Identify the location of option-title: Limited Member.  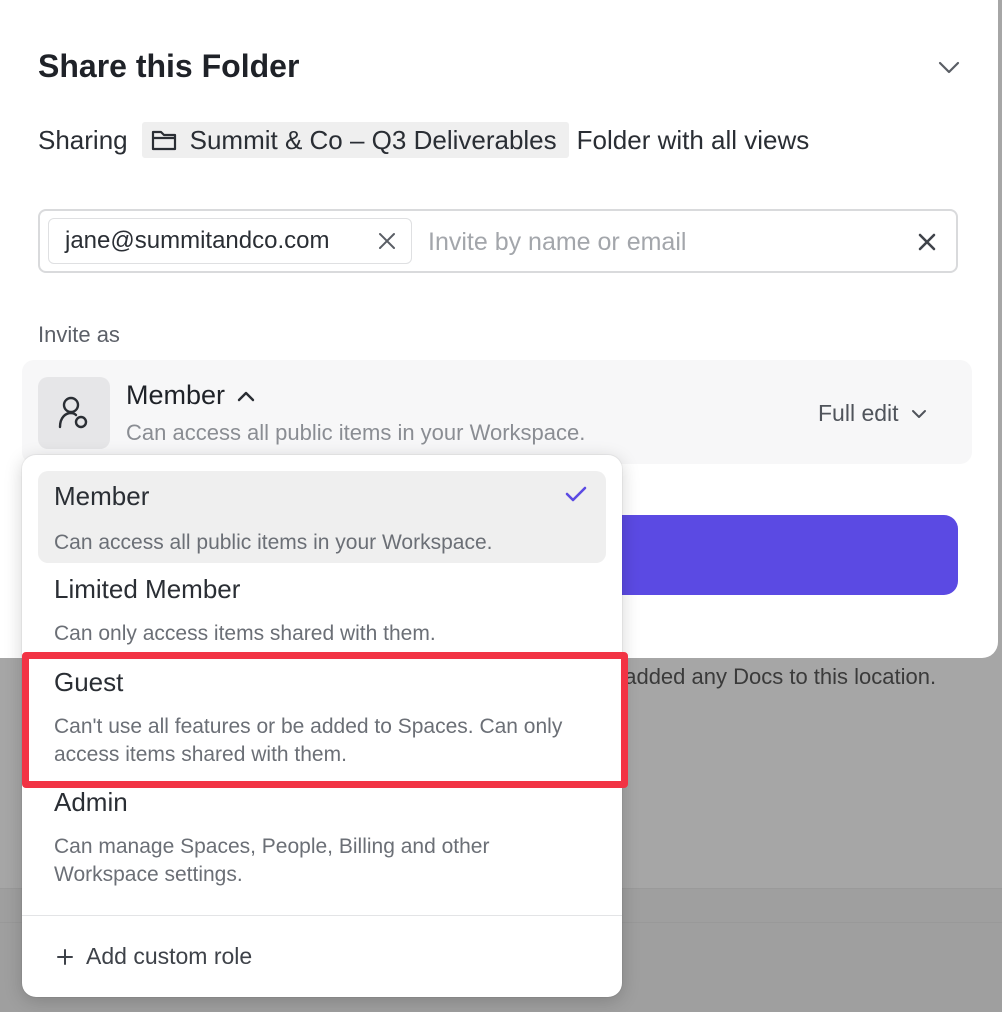
(147, 589).